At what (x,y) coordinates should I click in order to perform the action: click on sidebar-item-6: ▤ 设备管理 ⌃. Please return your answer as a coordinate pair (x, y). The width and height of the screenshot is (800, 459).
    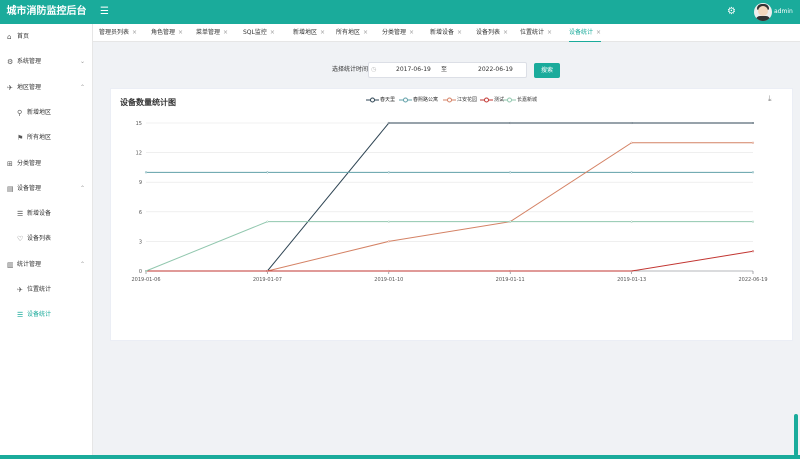
    Looking at the image, I should click on (46, 189).